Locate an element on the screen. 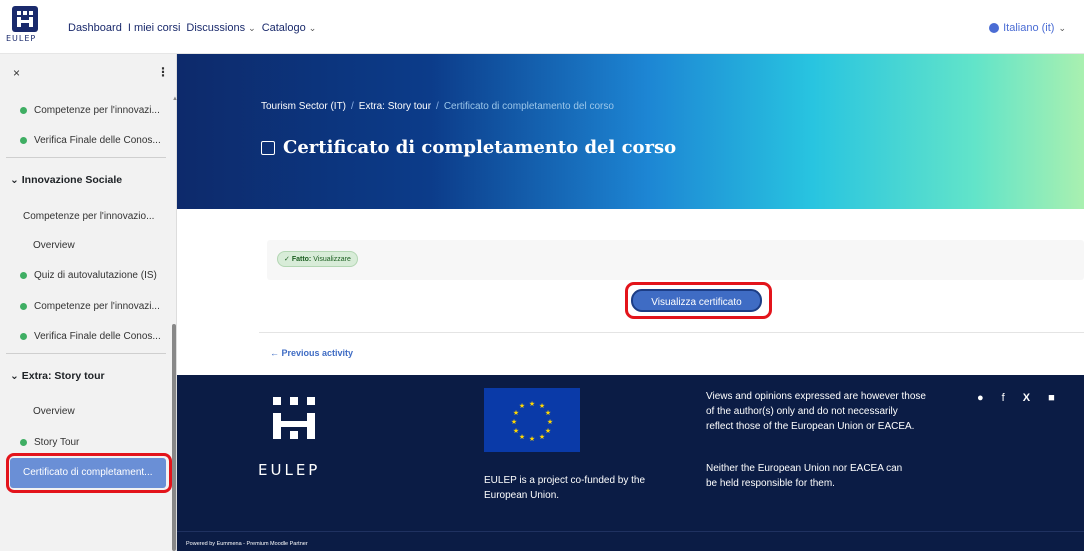 This screenshot has width=1084, height=551. section-extra-story-tour: ⌄ Extra: Story tour is located at coordinates (57, 376).